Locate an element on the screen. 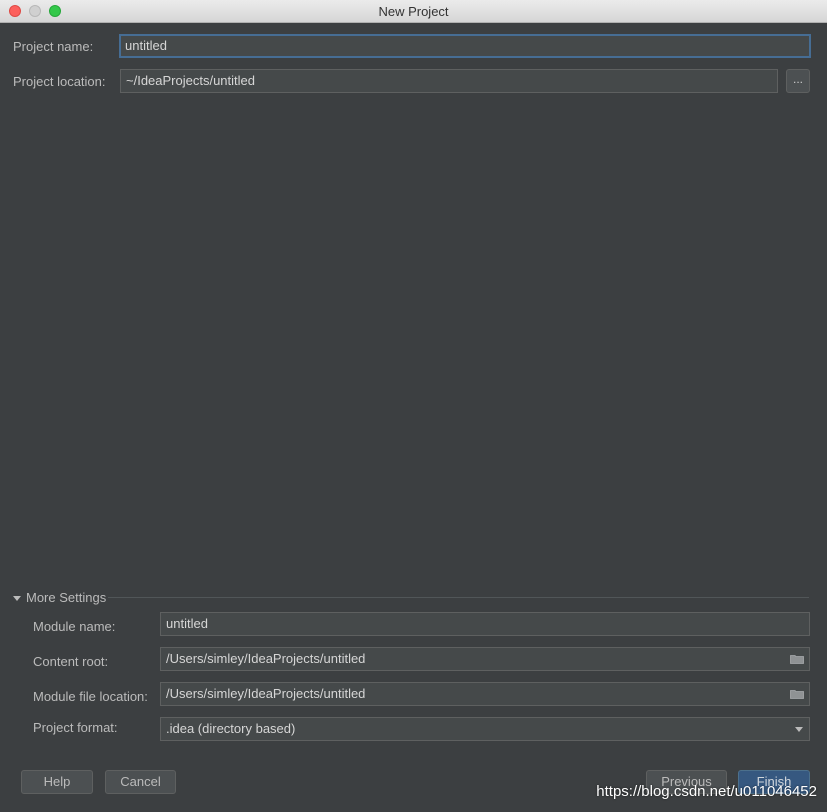 This screenshot has height=812, width=827. project-format-label: Project format: is located at coordinates (75, 727).